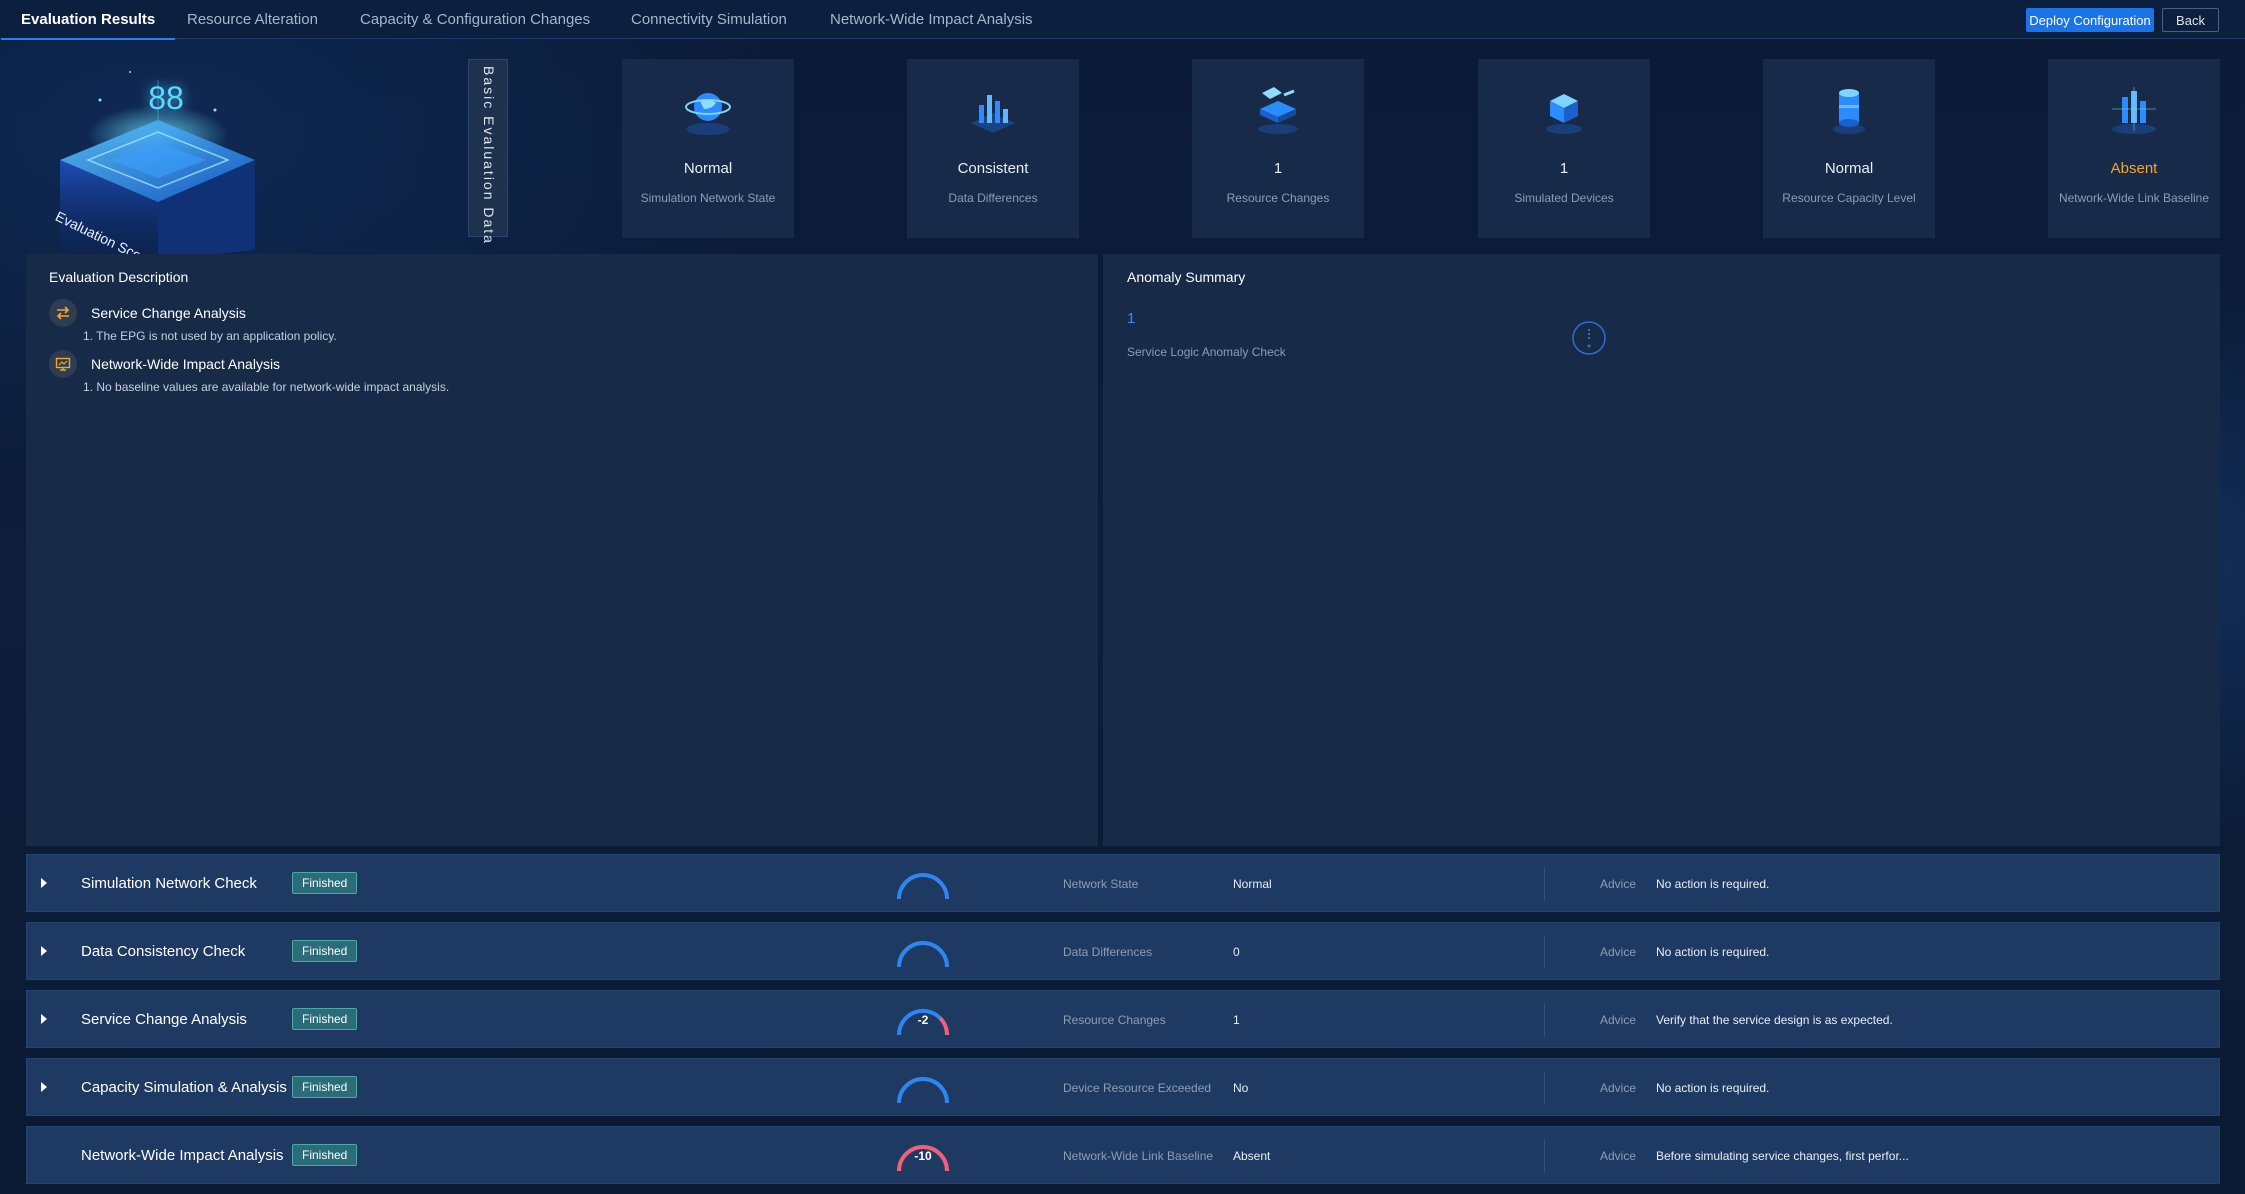 Image resolution: width=2245 pixels, height=1194 pixels. What do you see at coordinates (708, 114) in the screenshot?
I see `globe-network-icon` at bounding box center [708, 114].